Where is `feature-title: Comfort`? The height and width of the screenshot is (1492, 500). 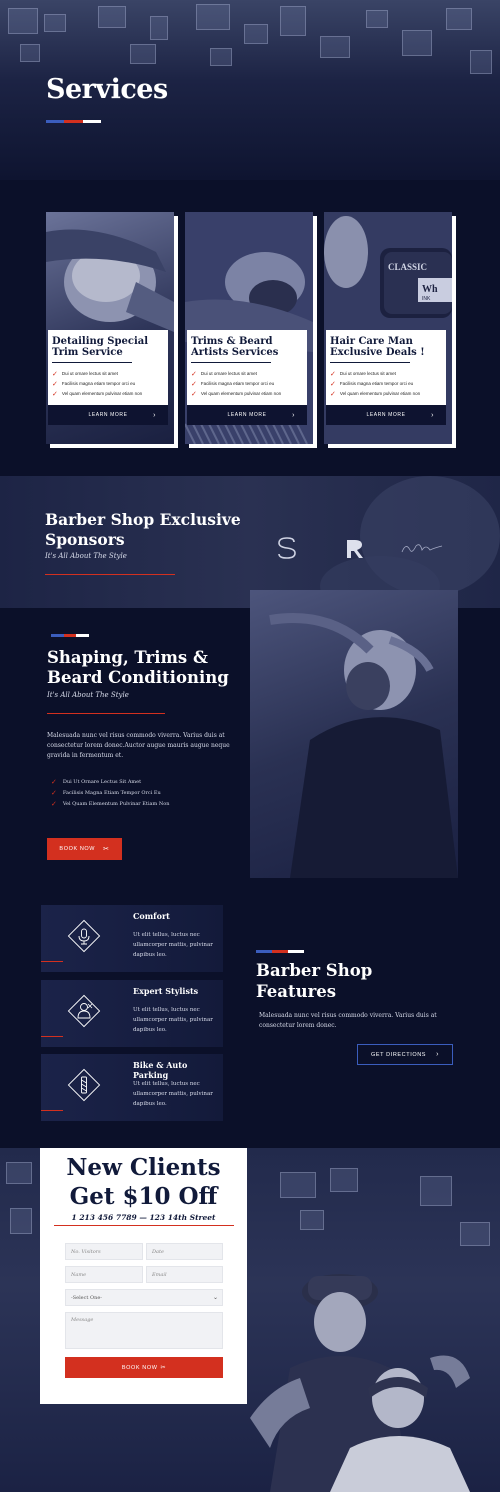 feature-title: Comfort is located at coordinates (151, 916).